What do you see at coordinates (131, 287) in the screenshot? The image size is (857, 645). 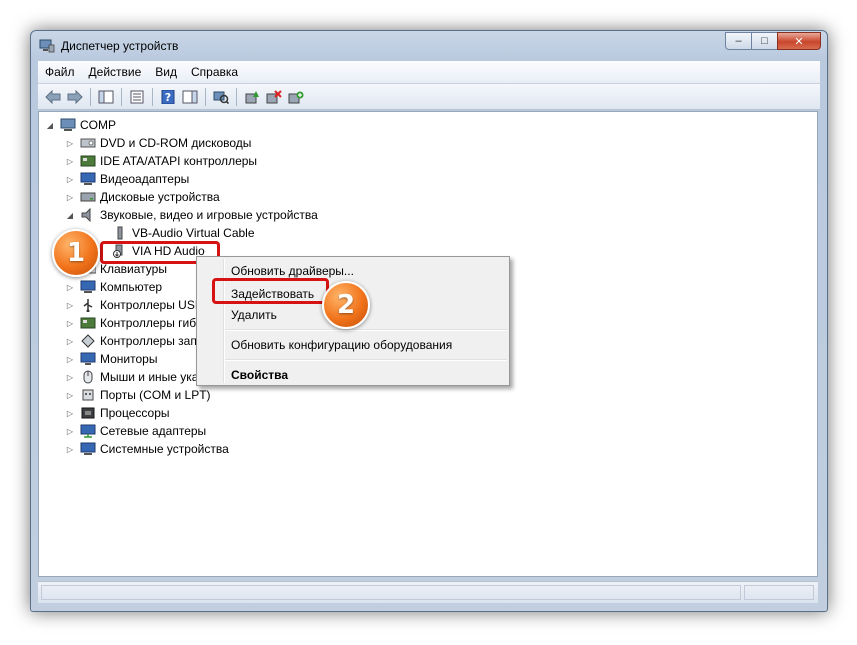 I see `tree-item-label: Компьютер` at bounding box center [131, 287].